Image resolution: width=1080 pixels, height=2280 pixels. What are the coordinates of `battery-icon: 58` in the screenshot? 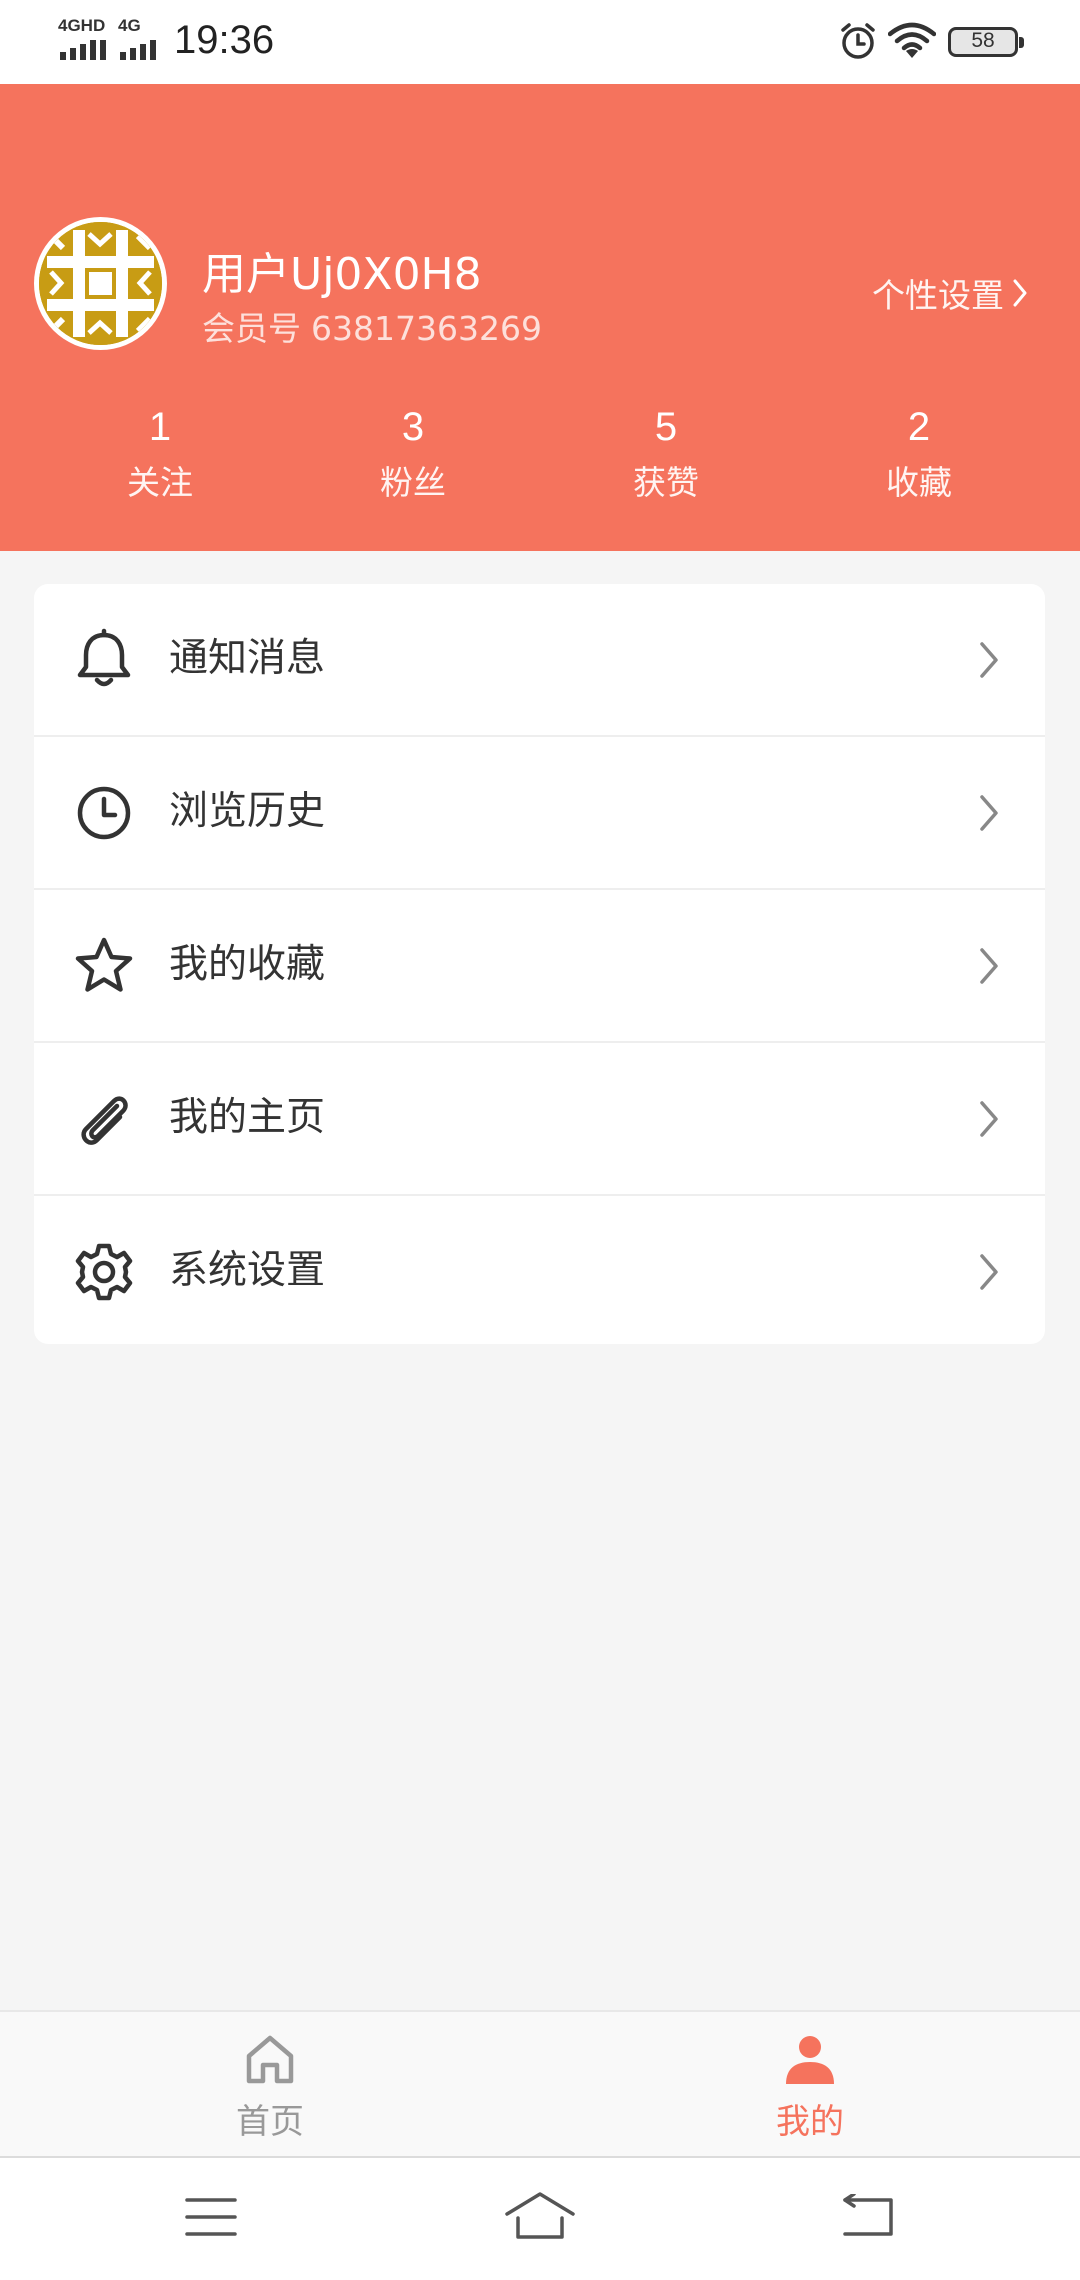 It's located at (986, 42).